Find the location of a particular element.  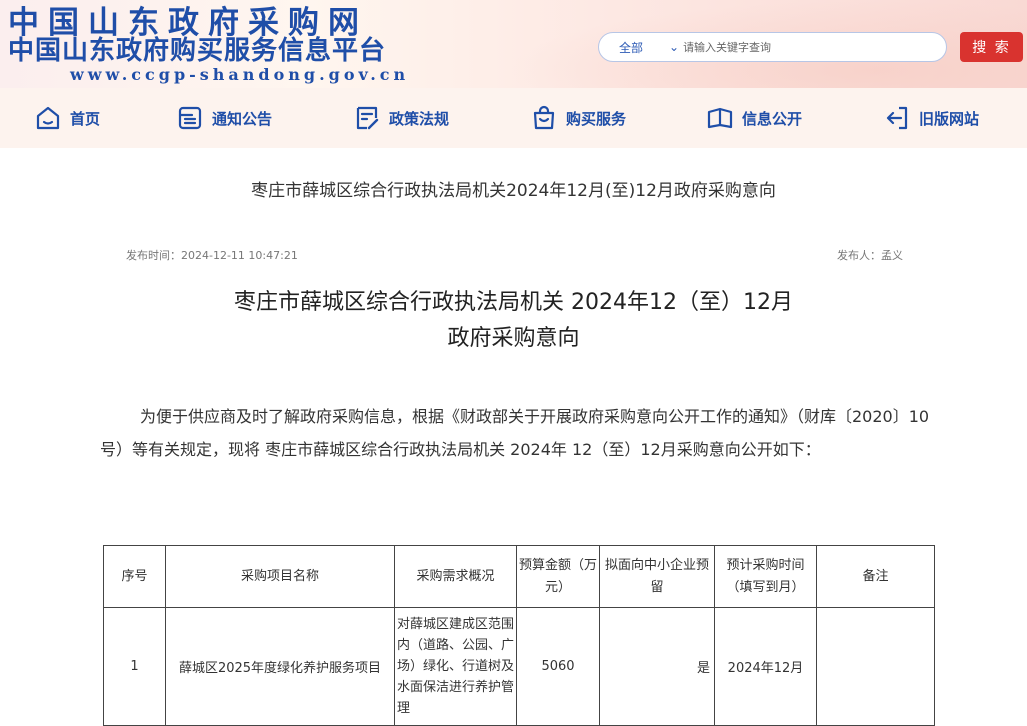

header-demand-overview: 采购需求概况 is located at coordinates (455, 576).